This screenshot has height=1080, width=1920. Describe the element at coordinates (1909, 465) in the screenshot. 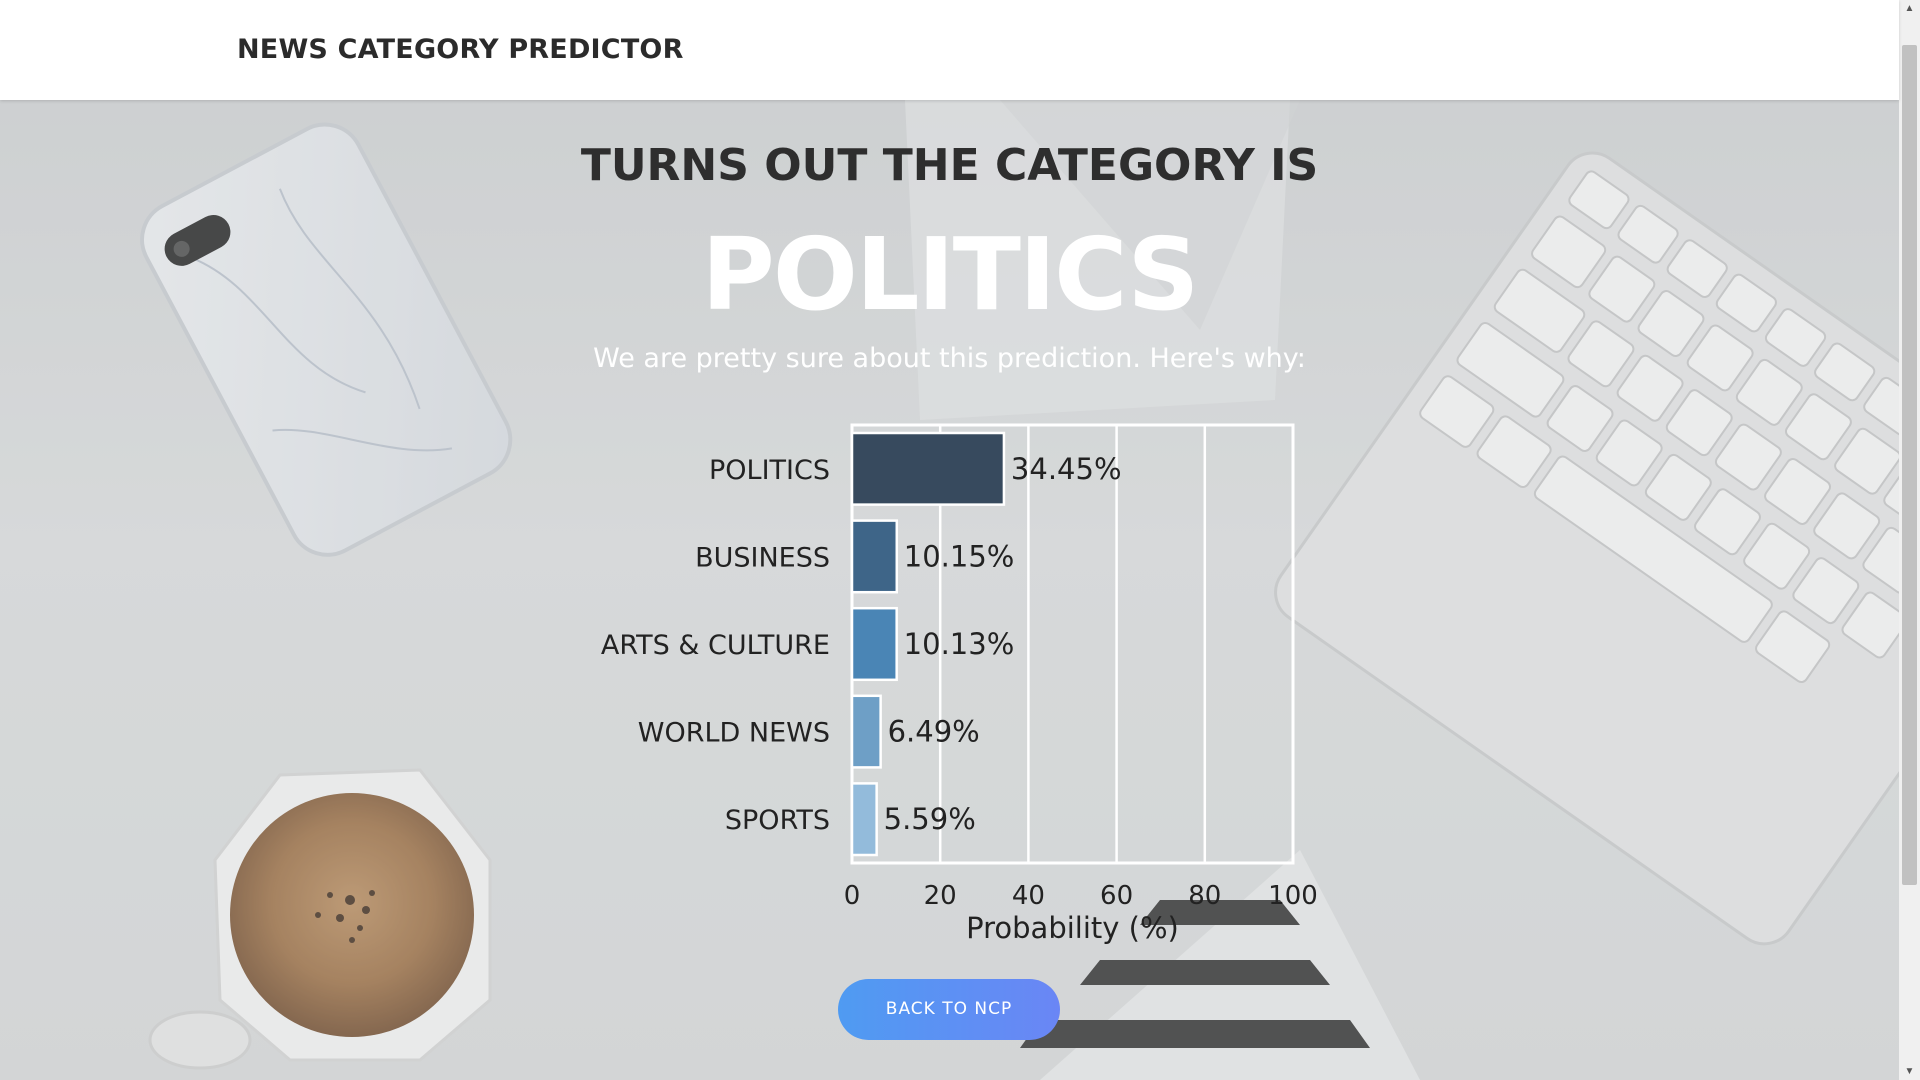

I see `scrollbar-thumb` at that location.